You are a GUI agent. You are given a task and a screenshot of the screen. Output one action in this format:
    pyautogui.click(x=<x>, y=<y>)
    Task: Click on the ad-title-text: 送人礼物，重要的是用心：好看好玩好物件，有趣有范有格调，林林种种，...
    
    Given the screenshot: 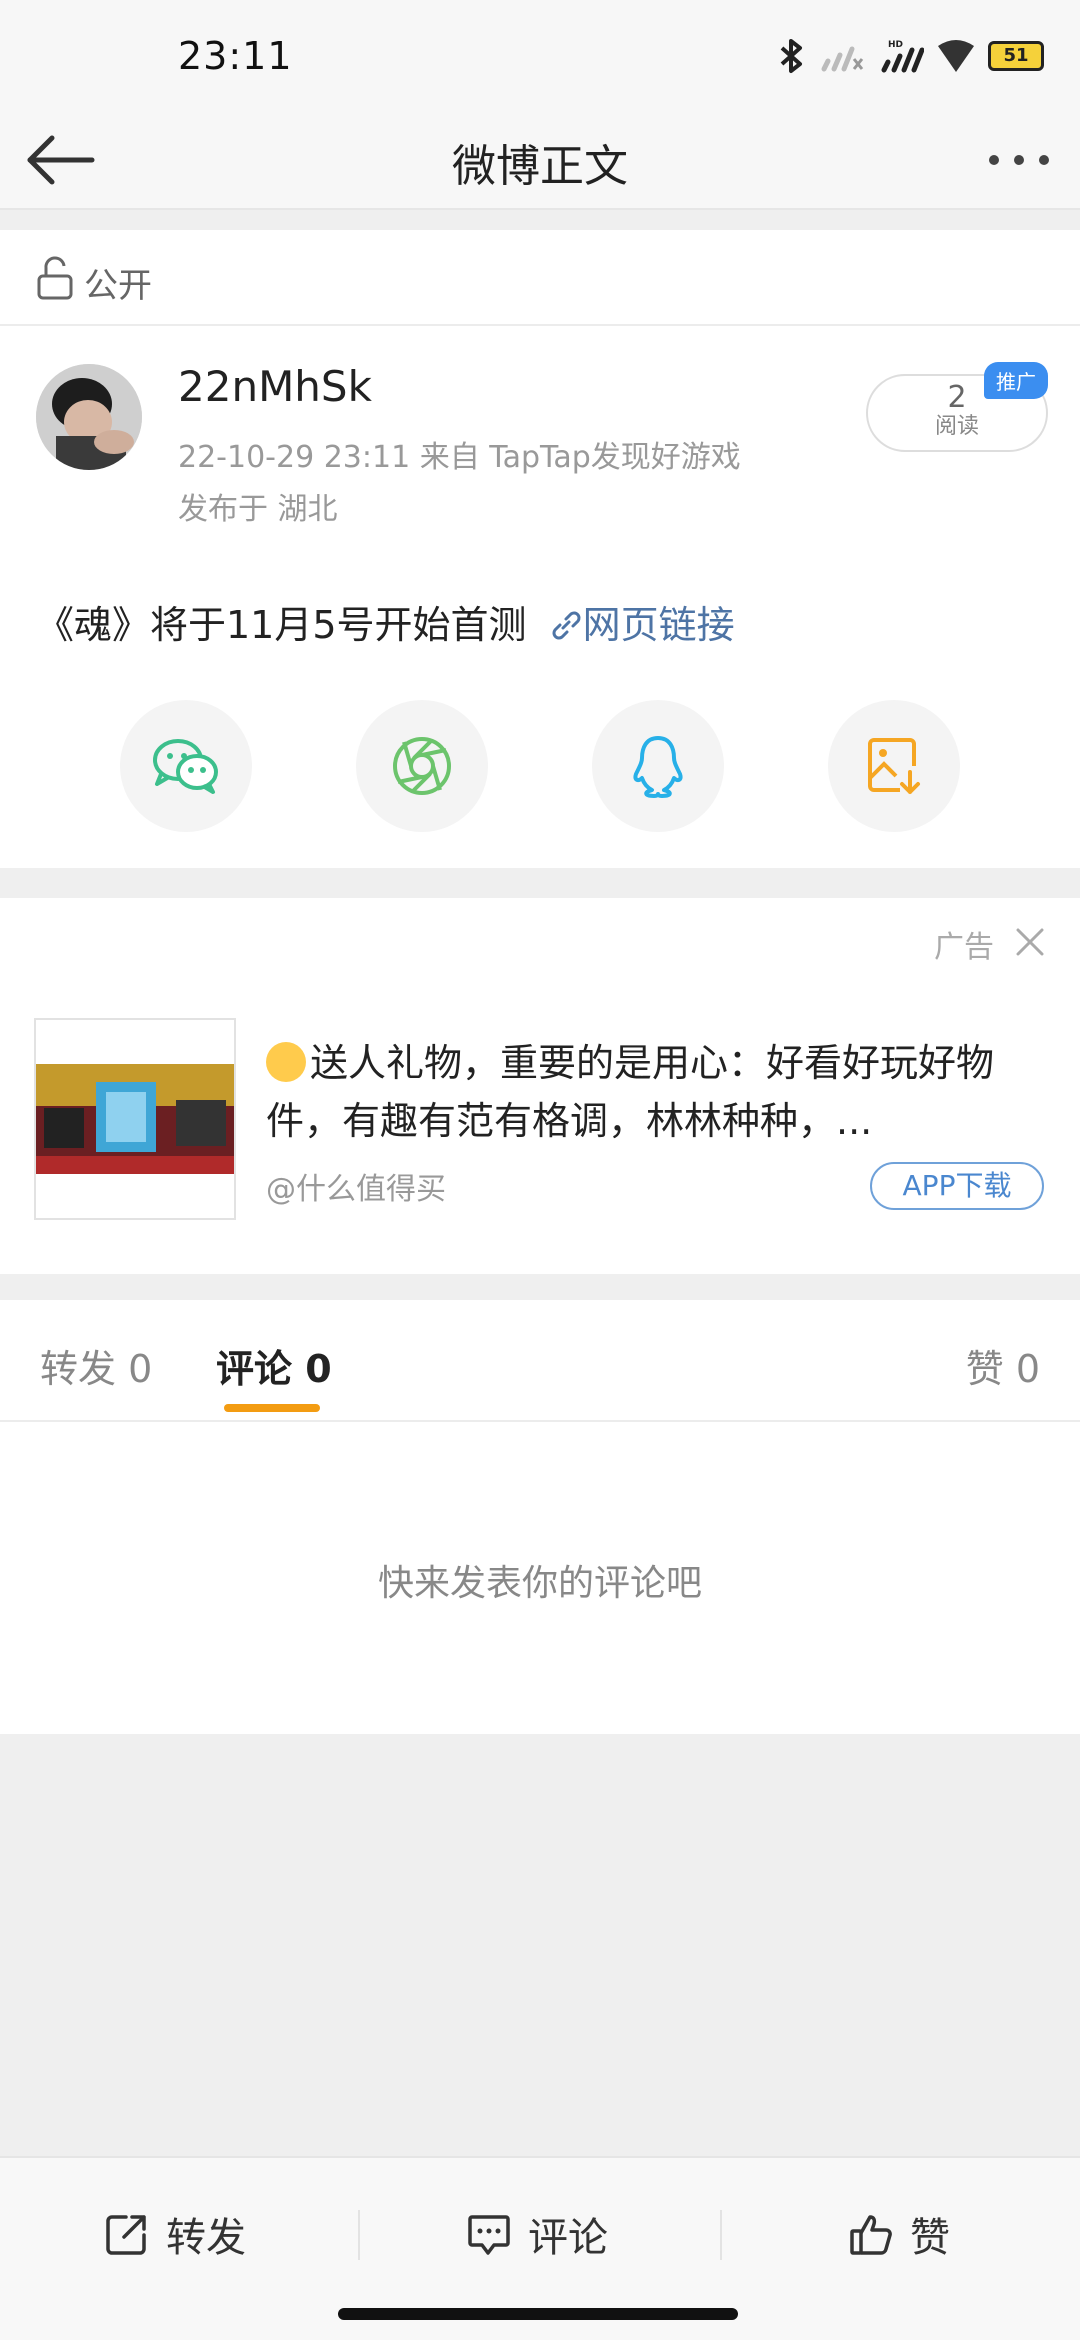 What is the action you would take?
    pyautogui.click(x=630, y=1092)
    